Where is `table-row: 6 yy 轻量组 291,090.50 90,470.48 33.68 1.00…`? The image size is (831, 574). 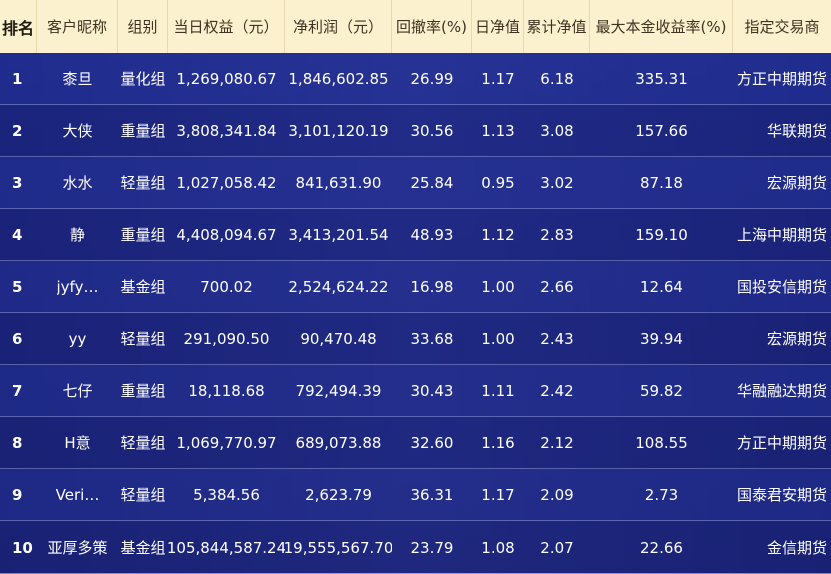 table-row: 6 yy 轻量组 291,090.50 90,470.48 33.68 1.00… is located at coordinates (415, 339).